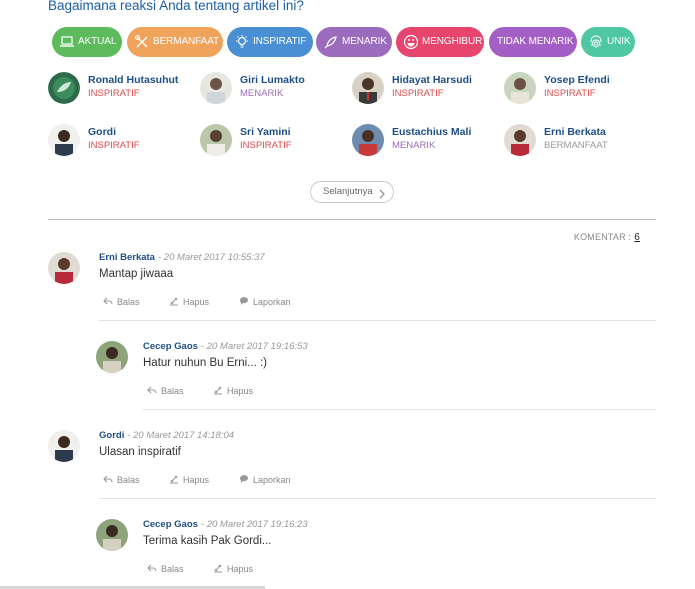 This screenshot has width=695, height=589. I want to click on comment-author: Erni Berkata, so click(127, 257).